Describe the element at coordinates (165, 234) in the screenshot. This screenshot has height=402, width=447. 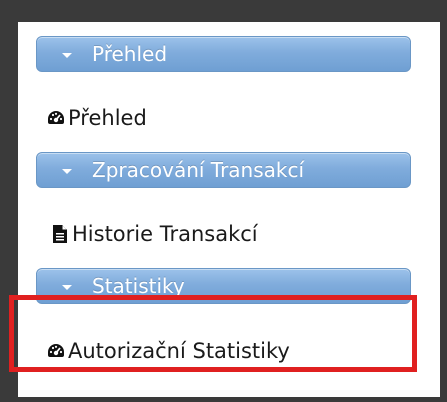
I see `menu-item-label: Historie Transakcí` at that location.